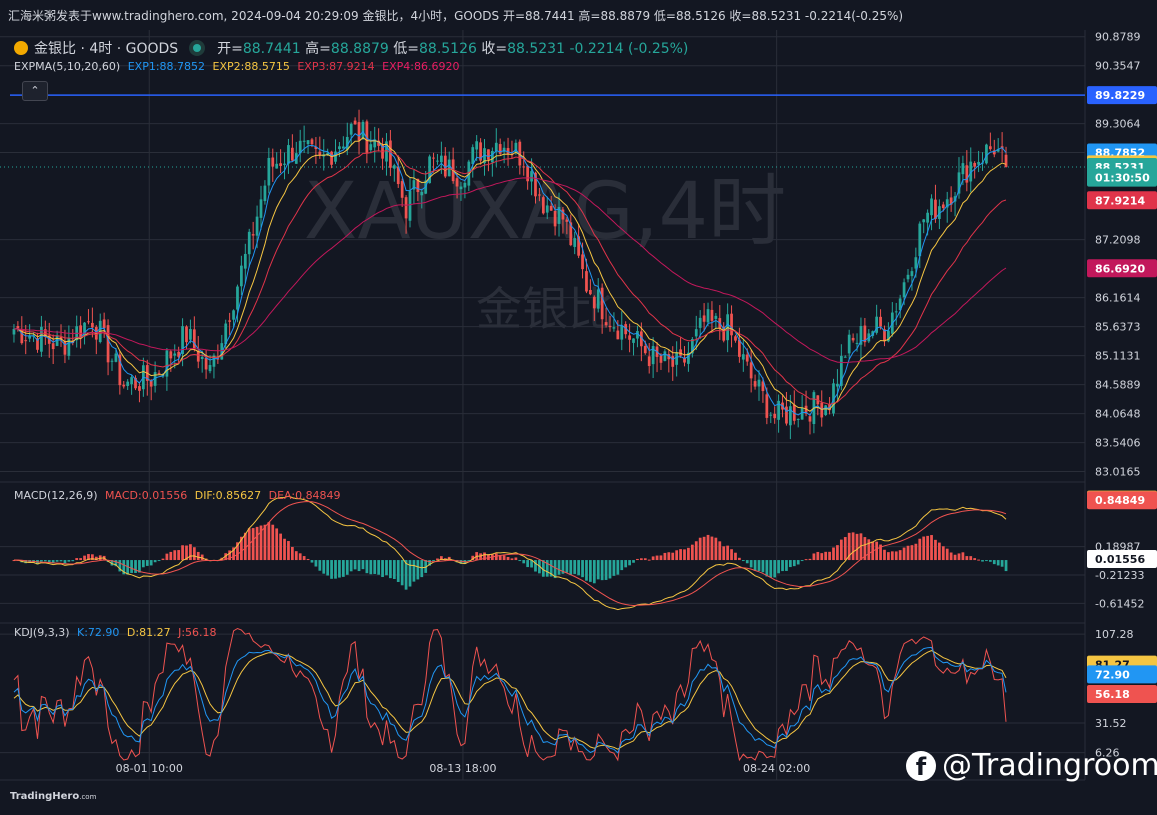 This screenshot has height=815, width=1157. What do you see at coordinates (1120, 95) in the screenshot?
I see `price-tag: 89.8229` at bounding box center [1120, 95].